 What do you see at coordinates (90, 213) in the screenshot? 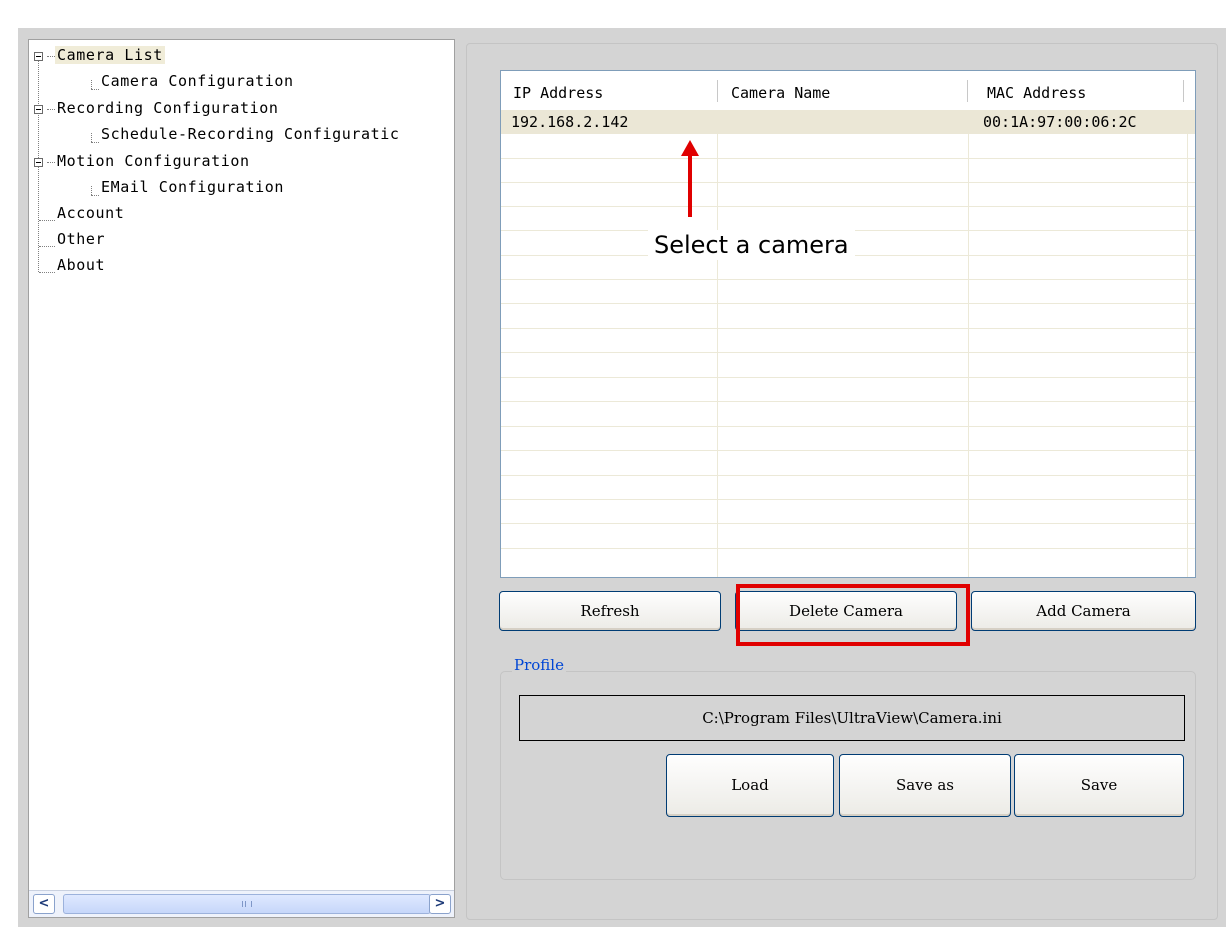
I see `tree-item-account: Account` at bounding box center [90, 213].